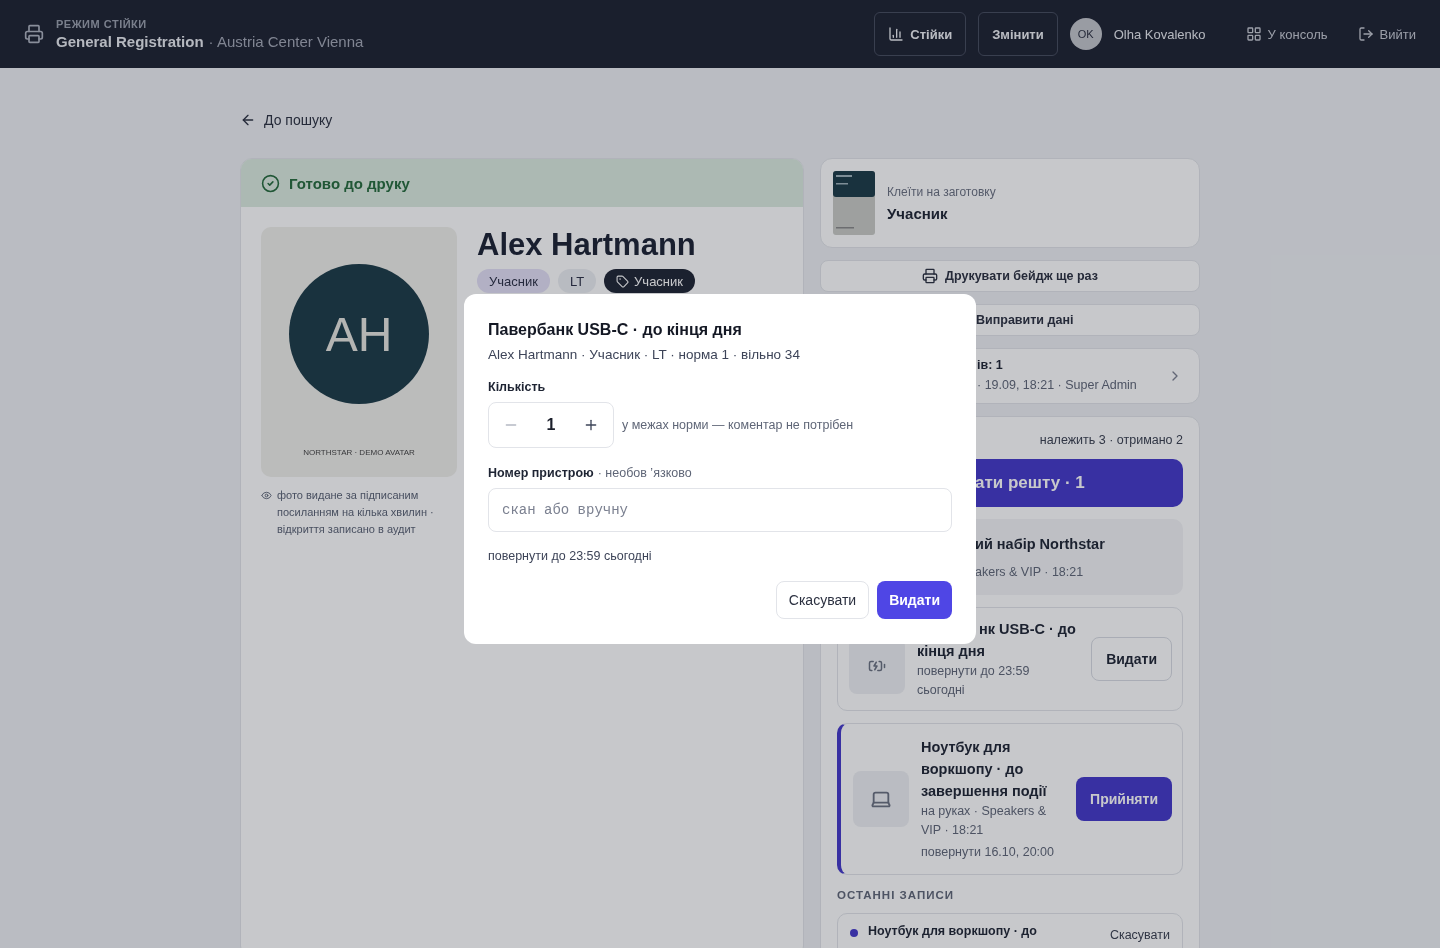  What do you see at coordinates (738, 425) in the screenshot?
I see `quantity-hint: у межах норми — коментар не потрібен` at bounding box center [738, 425].